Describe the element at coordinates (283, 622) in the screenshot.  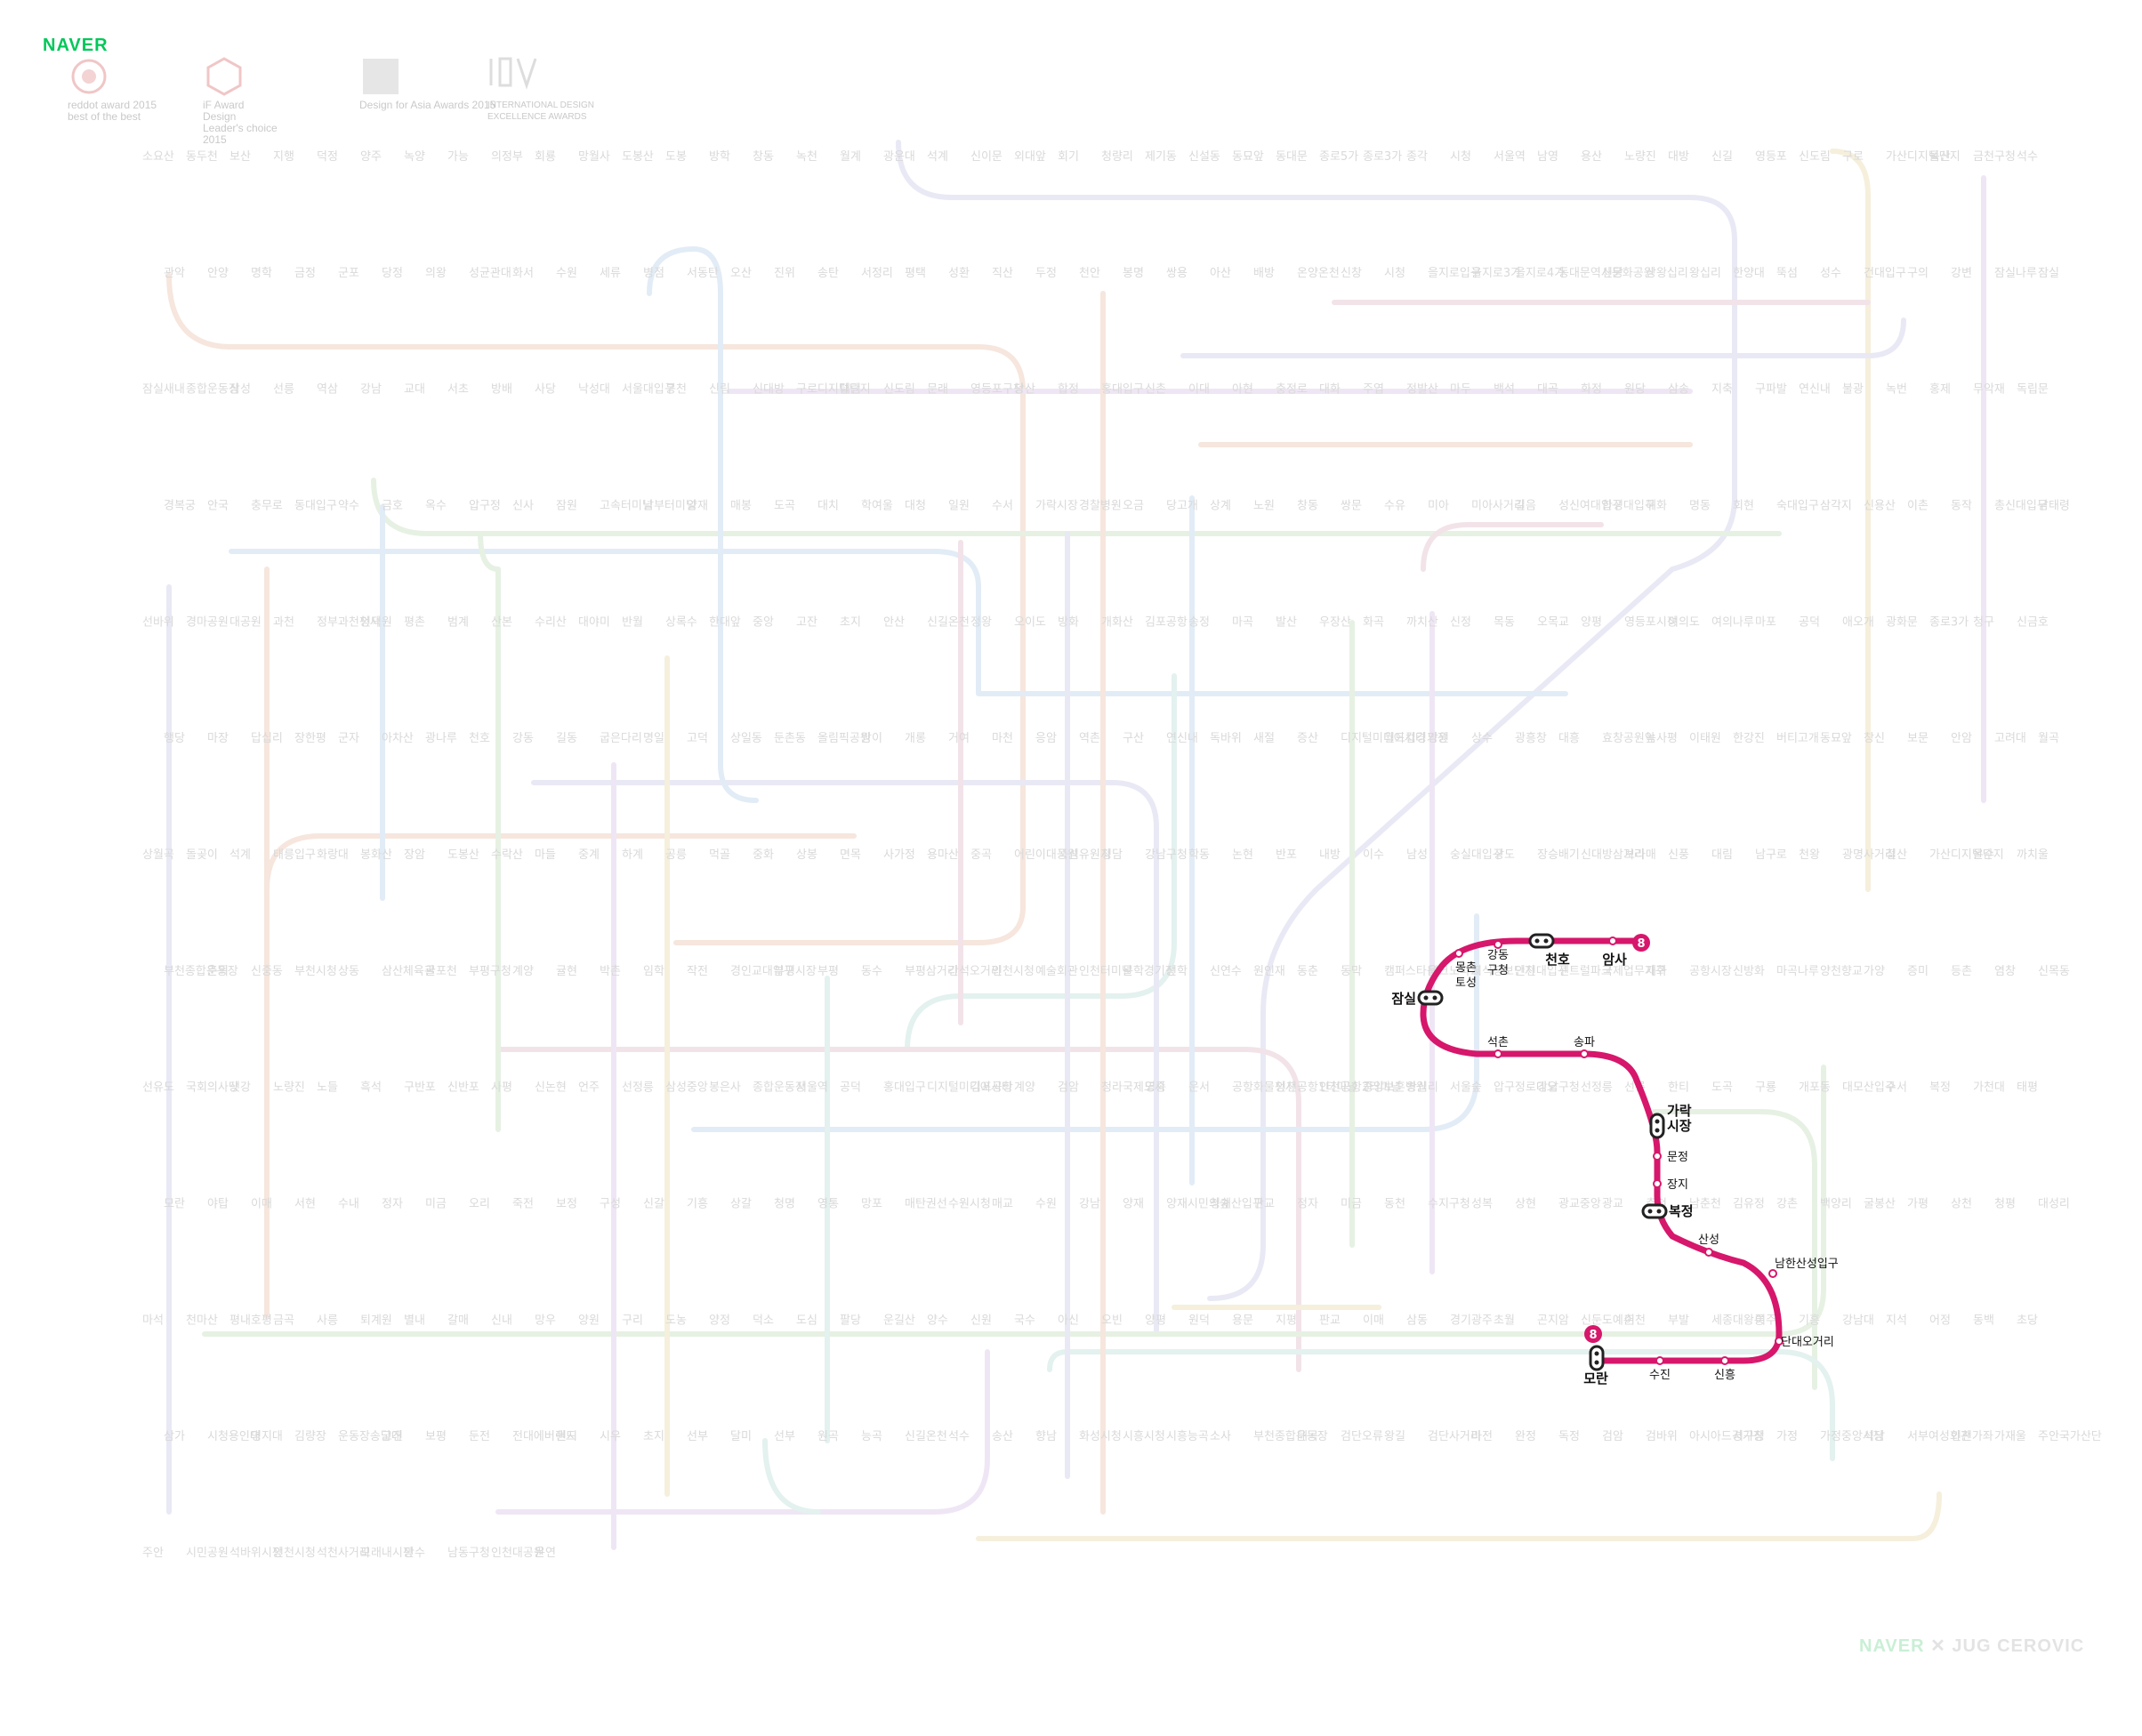
I see `faded-station-label: 과천` at that location.